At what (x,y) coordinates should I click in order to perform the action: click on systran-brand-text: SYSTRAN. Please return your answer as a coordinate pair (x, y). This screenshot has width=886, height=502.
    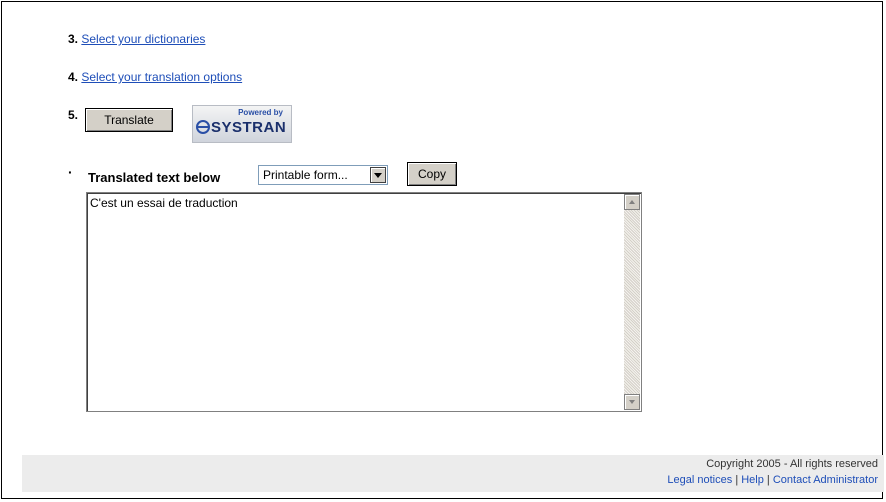
    Looking at the image, I should click on (249, 127).